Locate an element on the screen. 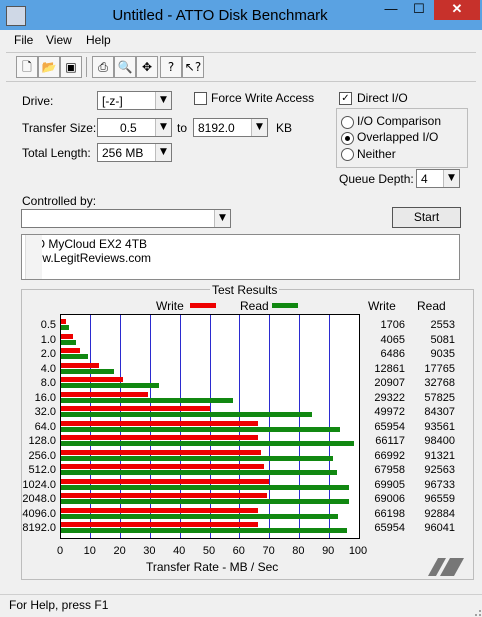 The image size is (482, 617). transfer-from-select: 0.5 ▼ is located at coordinates (134, 127).